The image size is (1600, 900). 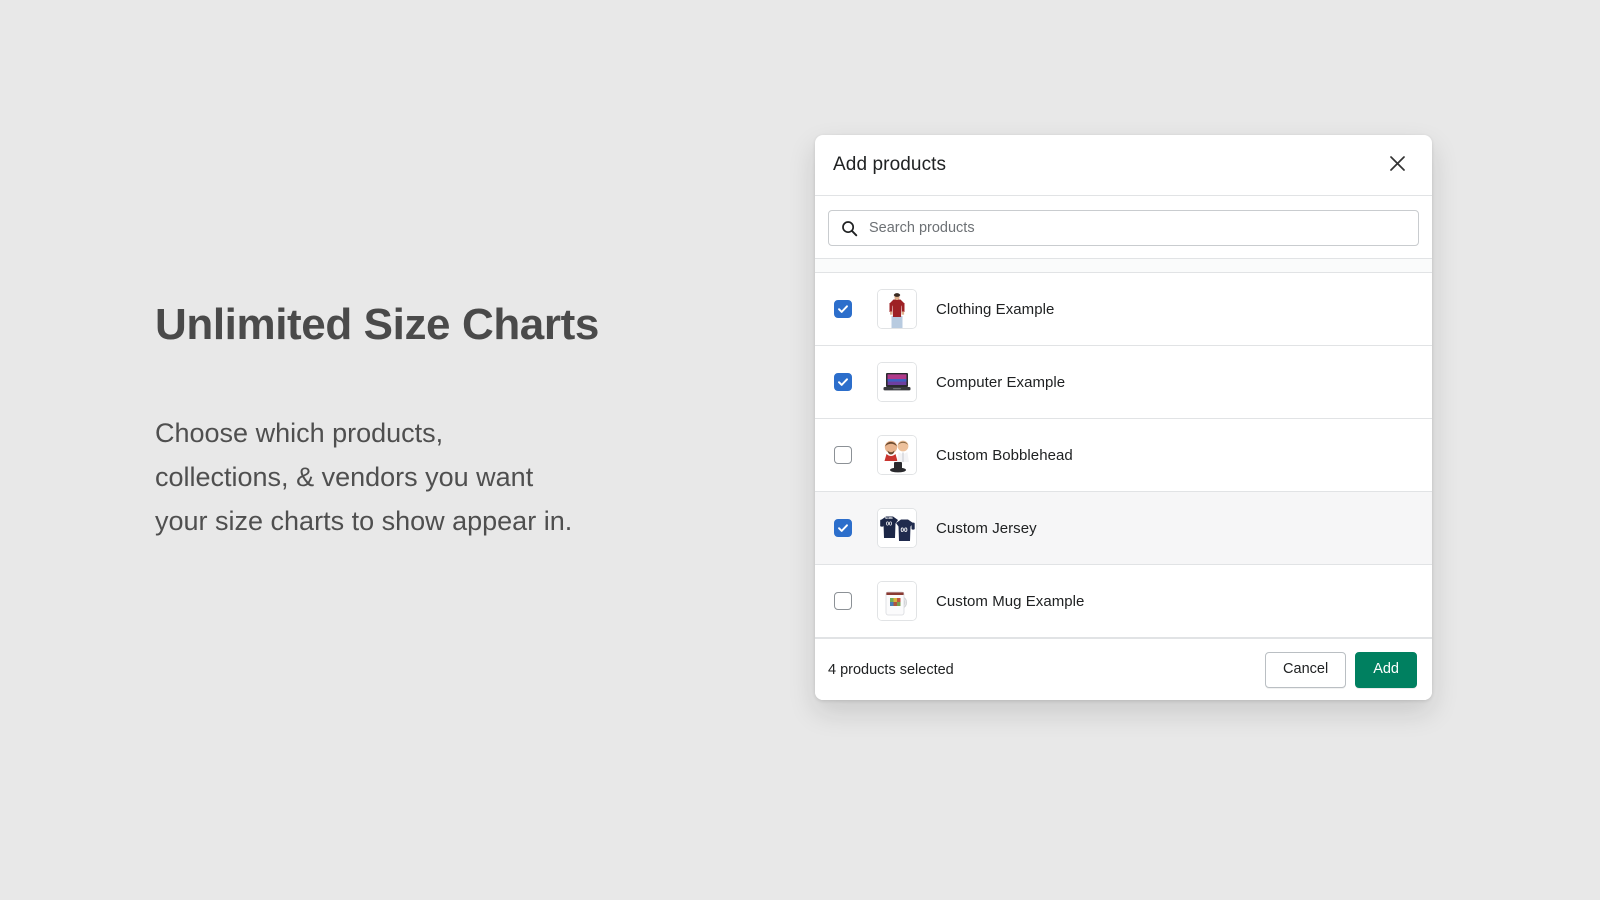 What do you see at coordinates (364, 520) in the screenshot?
I see `promo-line-3: your size charts to show appear in.` at bounding box center [364, 520].